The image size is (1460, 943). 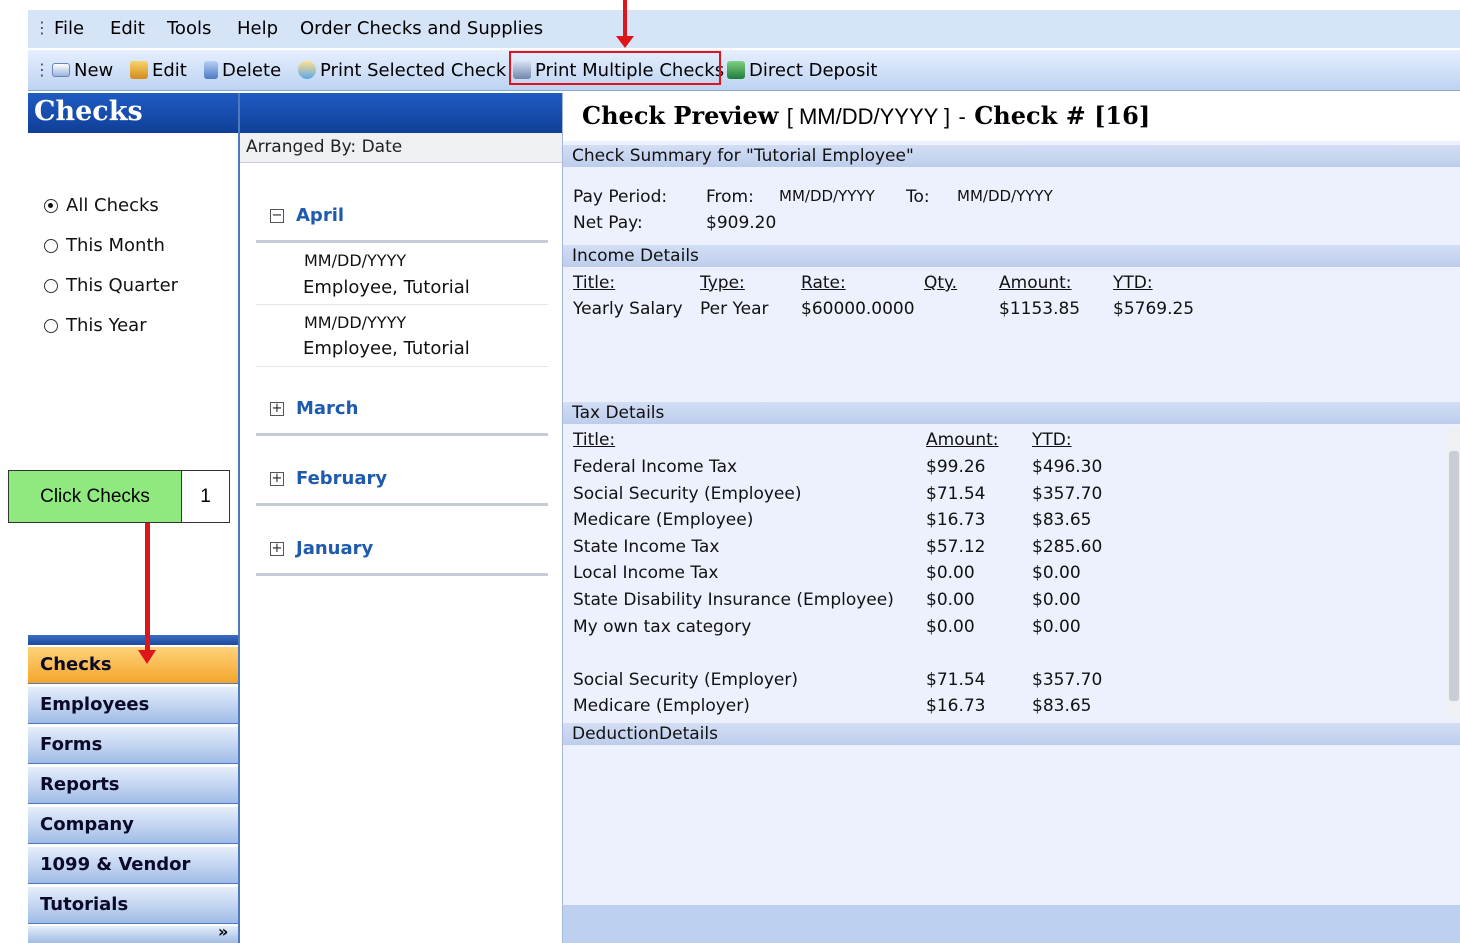 What do you see at coordinates (655, 467) in the screenshot?
I see `tax-row-title: Federal Income Tax` at bounding box center [655, 467].